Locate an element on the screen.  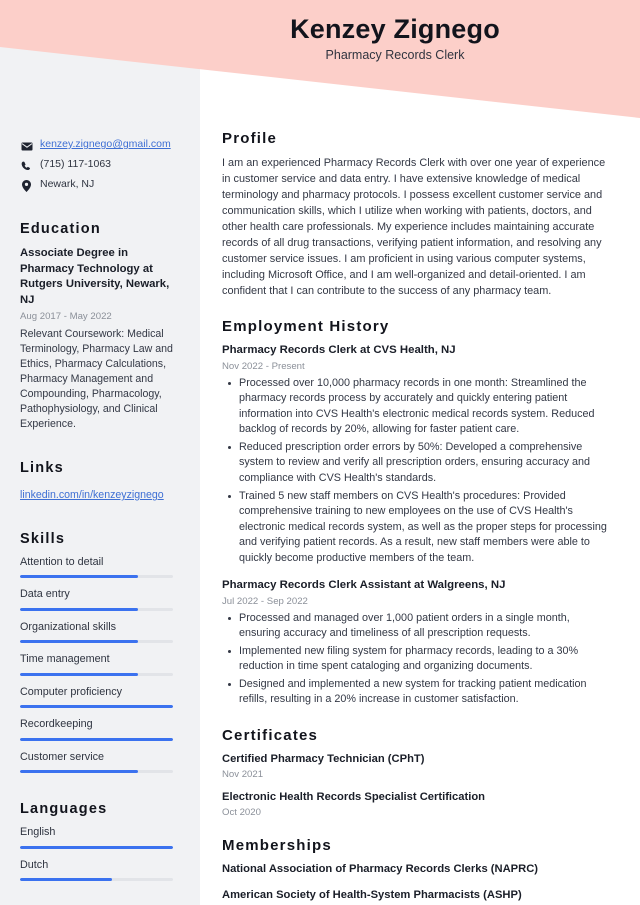
memberships-heading: Memberships is located at coordinates (277, 846).